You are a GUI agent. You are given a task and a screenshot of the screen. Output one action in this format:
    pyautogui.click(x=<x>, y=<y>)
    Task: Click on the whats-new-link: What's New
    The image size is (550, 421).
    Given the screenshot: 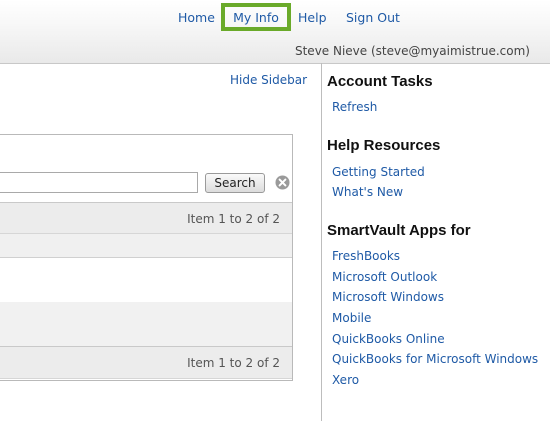 What is the action you would take?
    pyautogui.click(x=367, y=192)
    